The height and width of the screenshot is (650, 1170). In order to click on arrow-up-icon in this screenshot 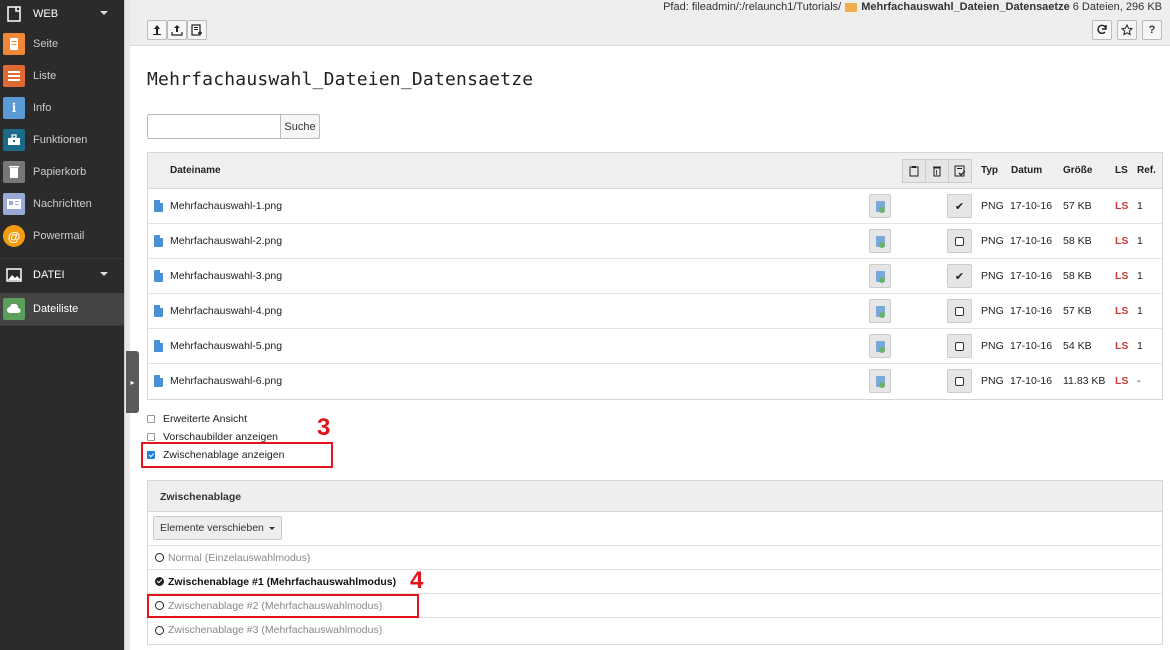, I will do `click(157, 30)`.